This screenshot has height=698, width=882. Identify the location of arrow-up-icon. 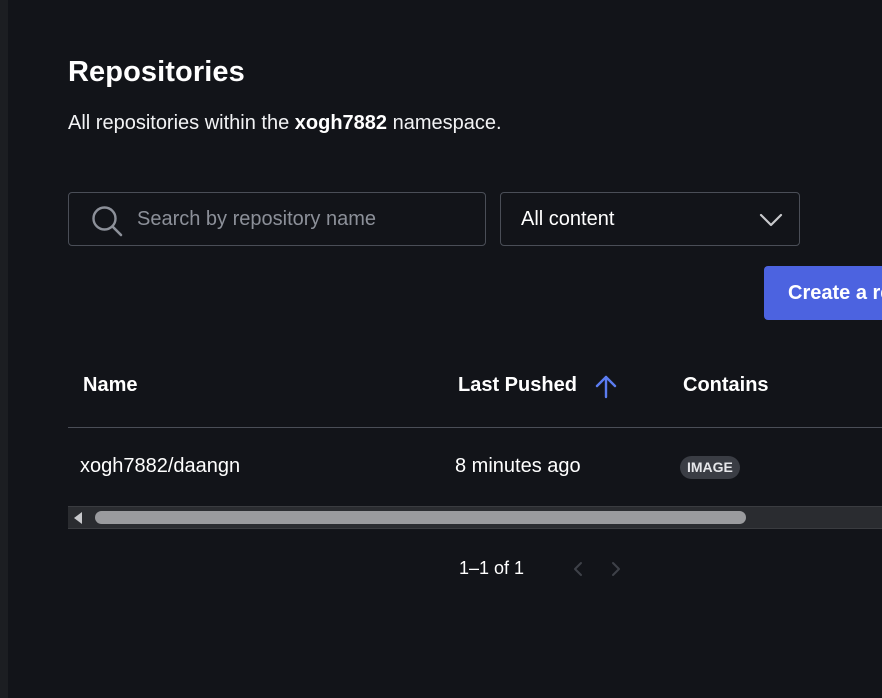
(606, 387).